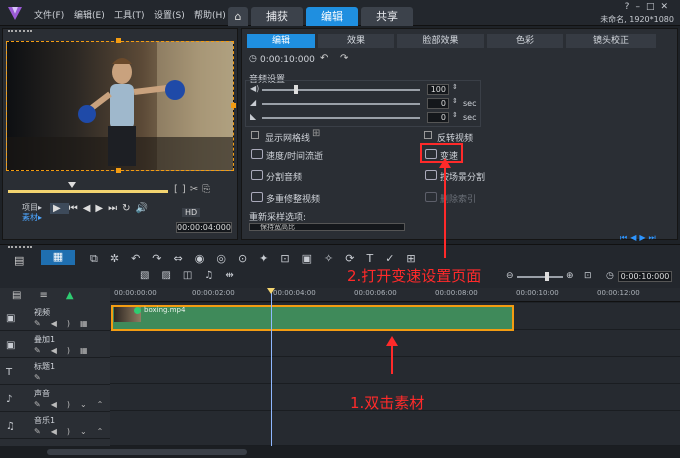 This screenshot has width=680, height=458. Describe the element at coordinates (72, 185) in the screenshot. I see `scrubber-handle` at that location.